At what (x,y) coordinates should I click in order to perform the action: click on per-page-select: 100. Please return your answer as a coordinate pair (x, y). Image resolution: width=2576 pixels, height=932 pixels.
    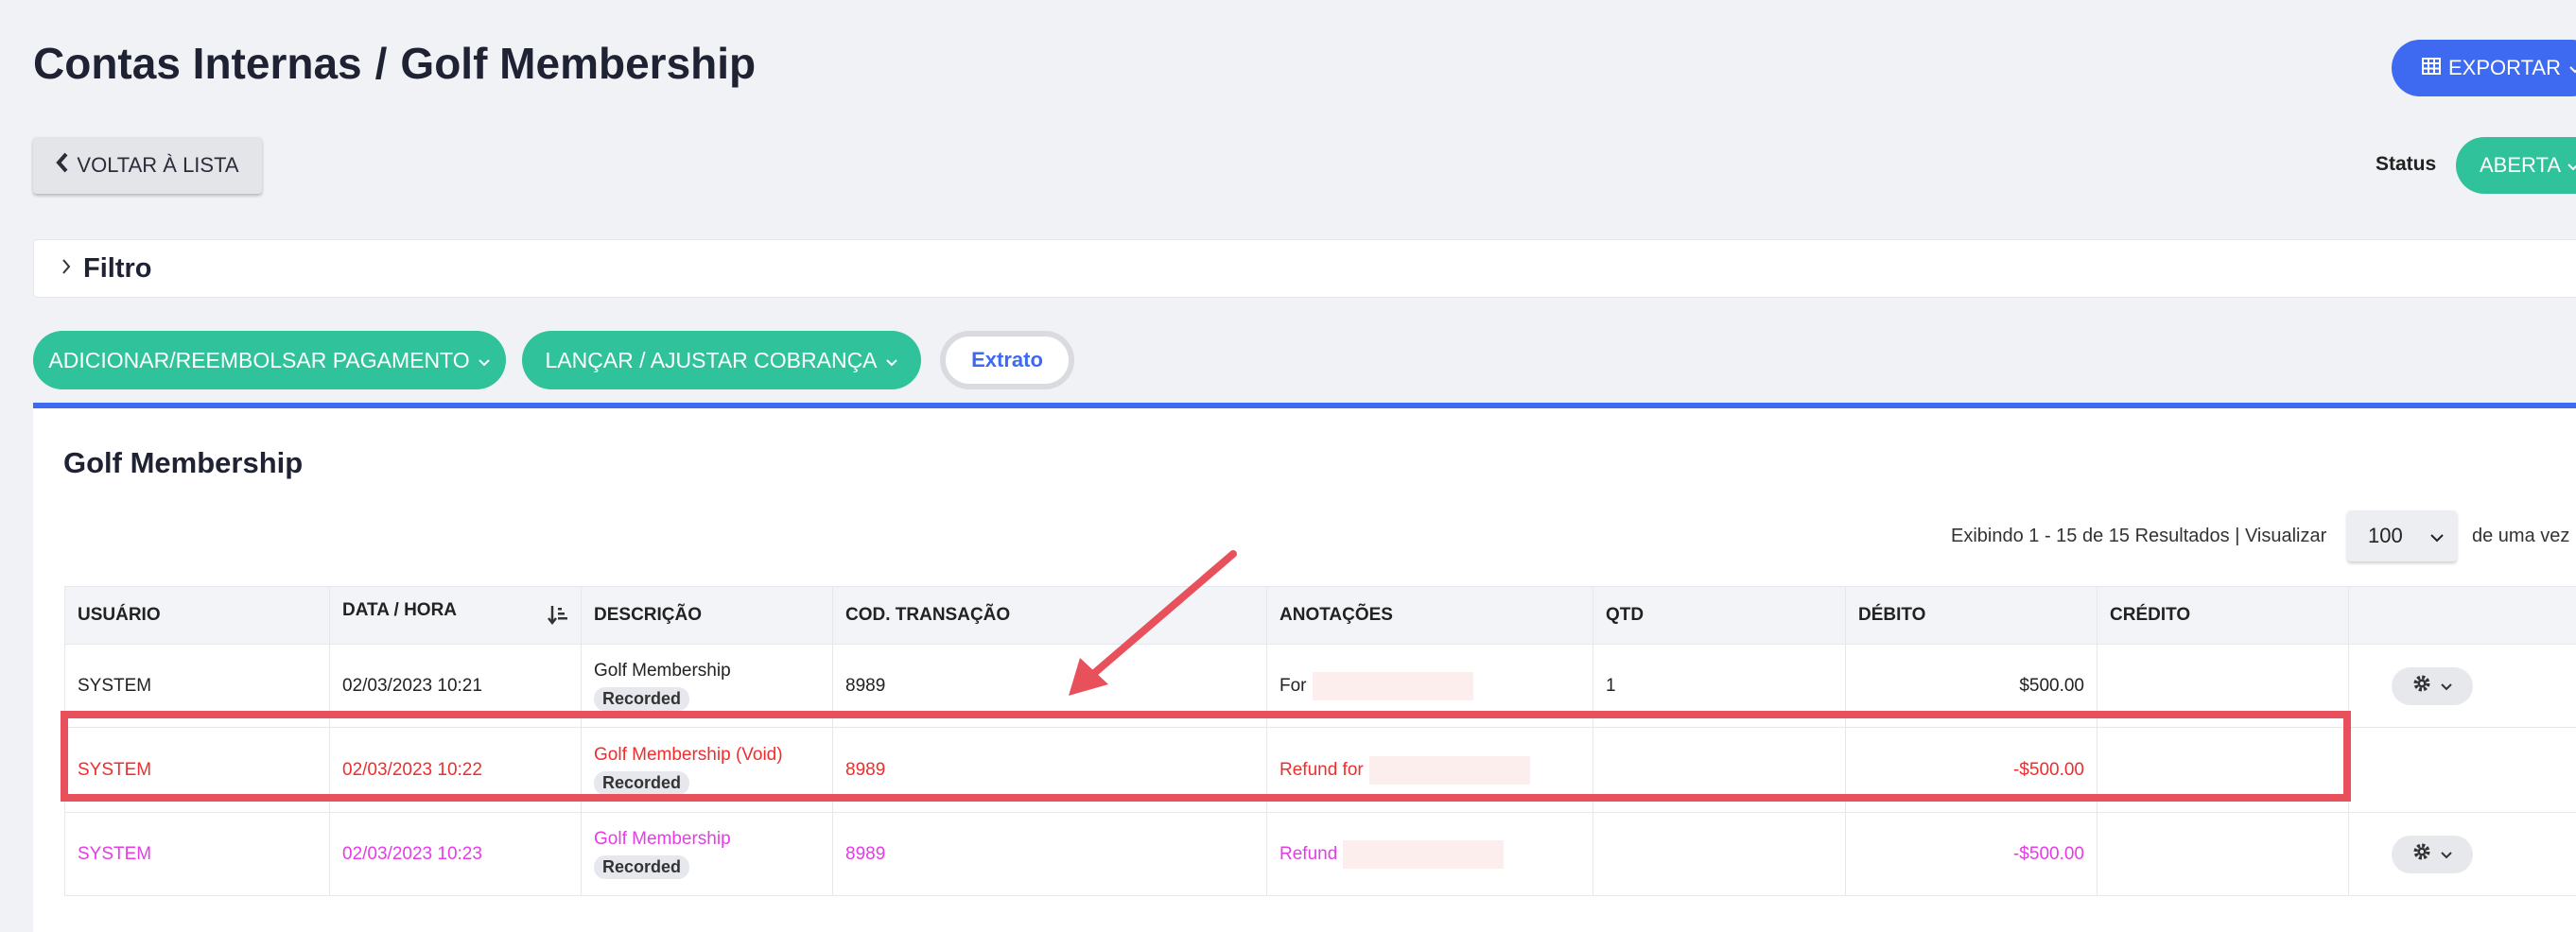
    Looking at the image, I should click on (2402, 535).